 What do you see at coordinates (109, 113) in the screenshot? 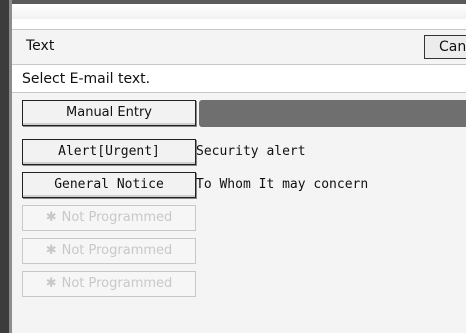
I see `manual-entry-button: Manual Entry` at bounding box center [109, 113].